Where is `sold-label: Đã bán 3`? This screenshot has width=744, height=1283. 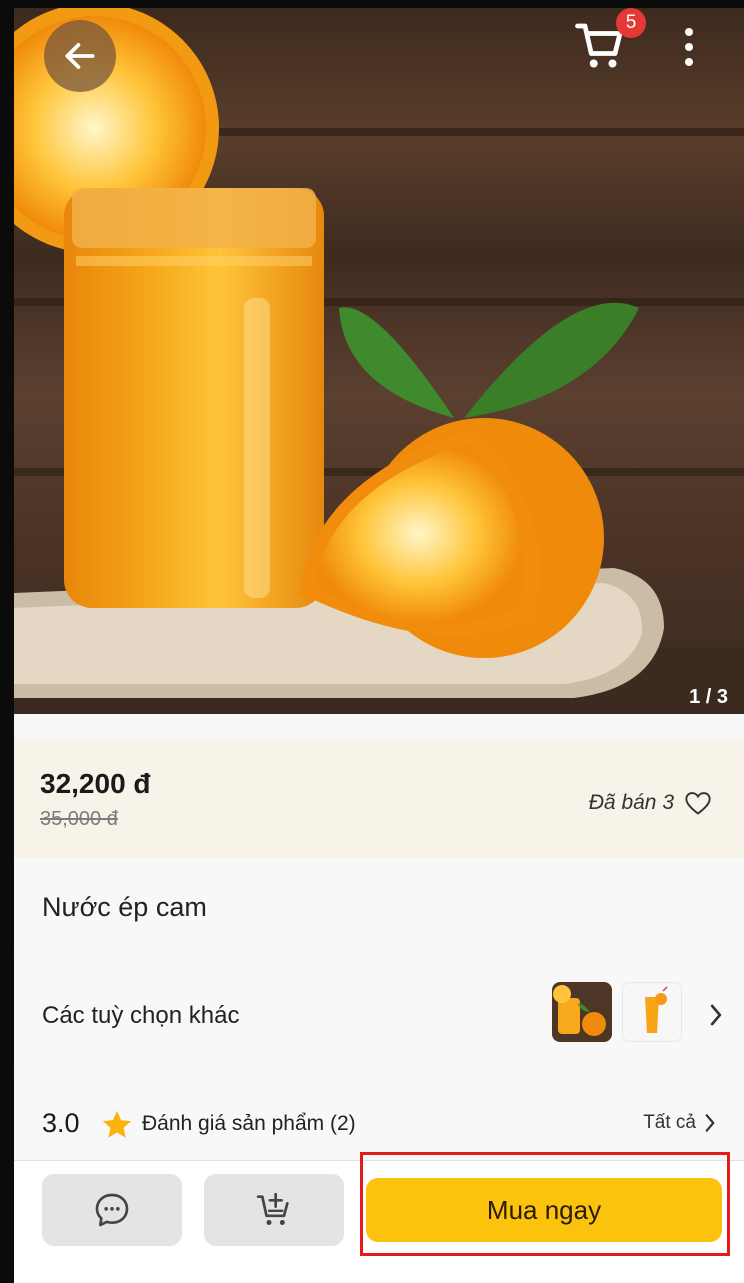 sold-label: Đã bán 3 is located at coordinates (631, 802).